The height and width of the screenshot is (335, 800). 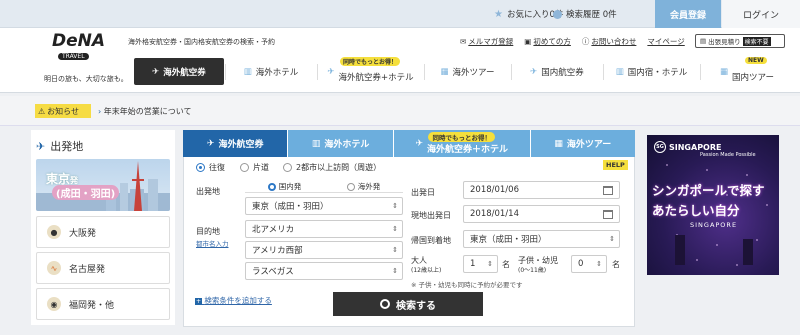 What do you see at coordinates (444, 71) in the screenshot?
I see `tour-icon: ▦` at bounding box center [444, 71].